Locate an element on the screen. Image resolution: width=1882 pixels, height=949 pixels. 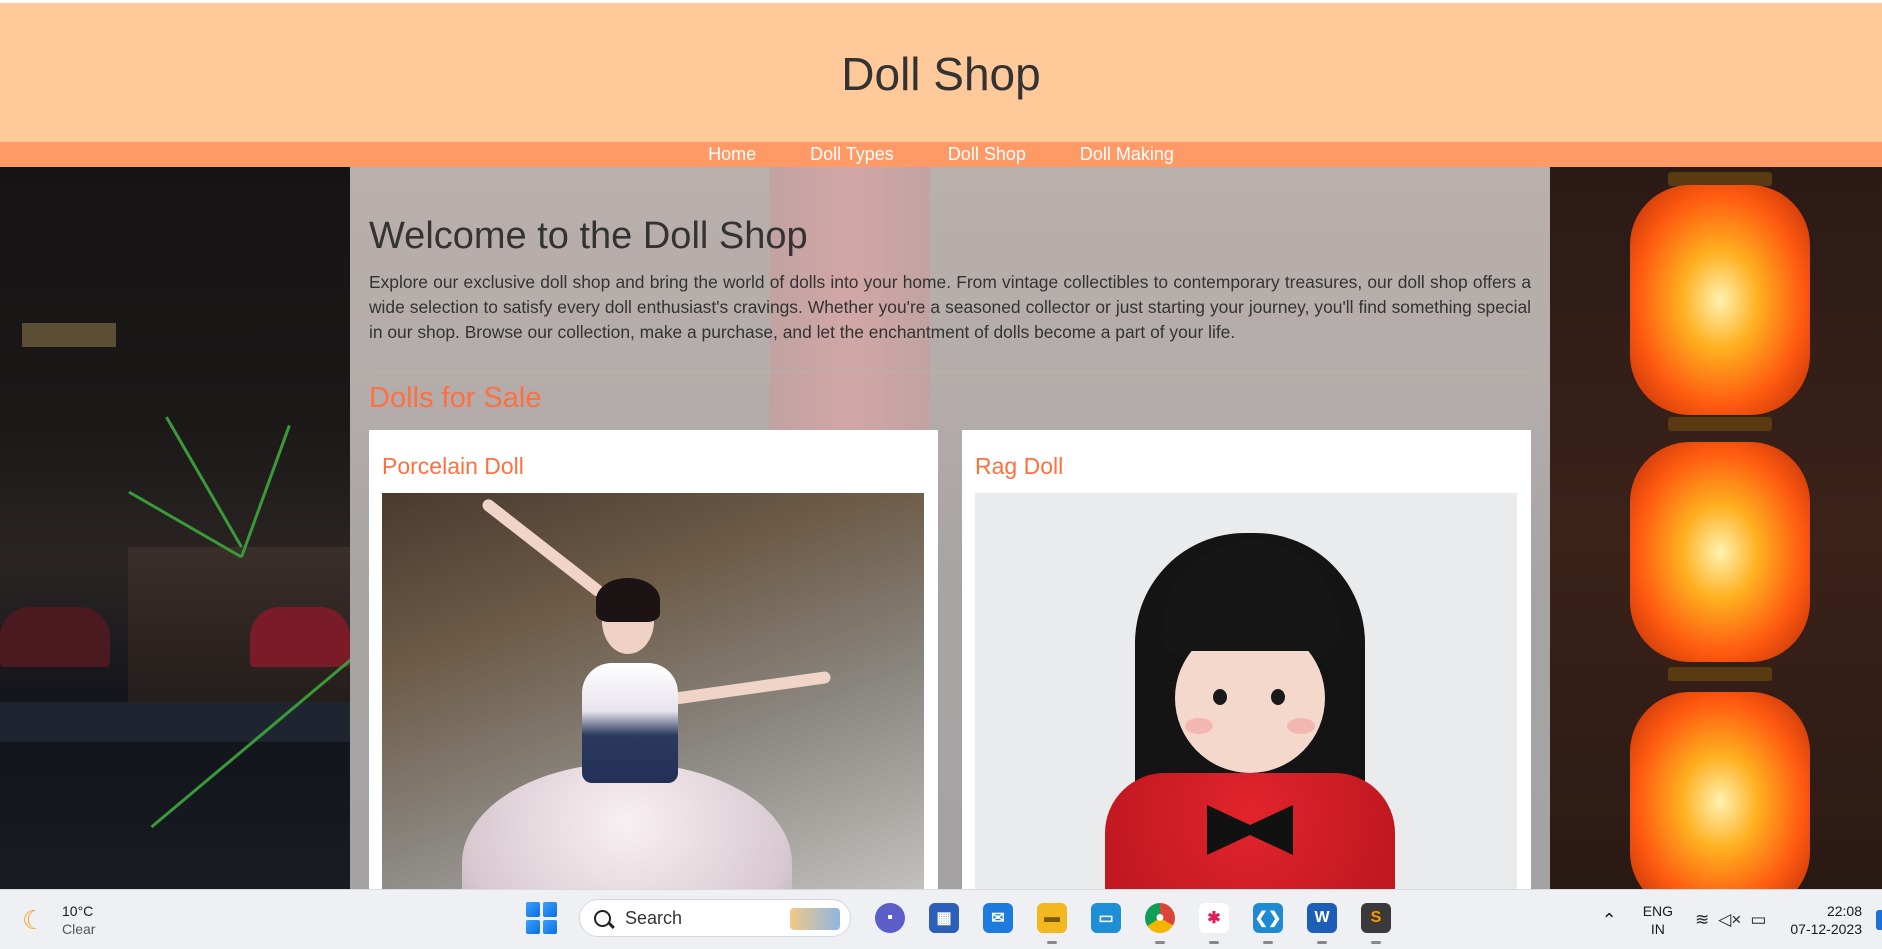
site-title: Doll Shop is located at coordinates (941, 73).